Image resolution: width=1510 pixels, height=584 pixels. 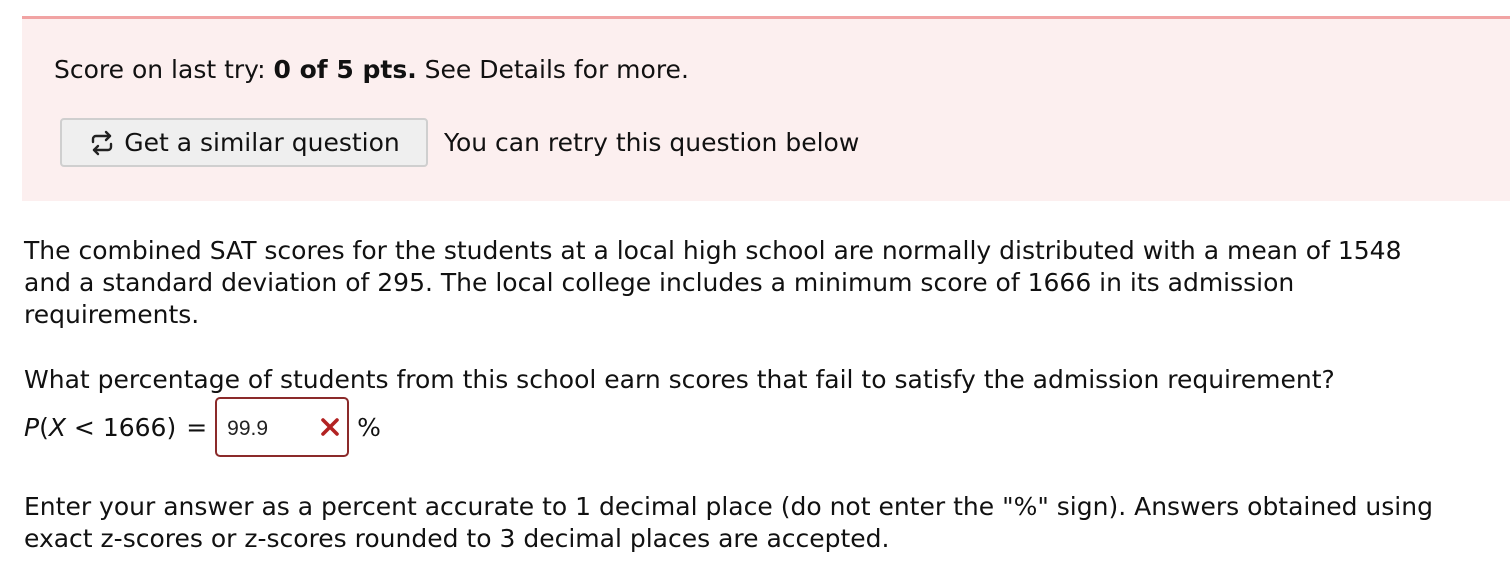 I want to click on get-similar-question-button: Get a similar question, so click(x=244, y=142).